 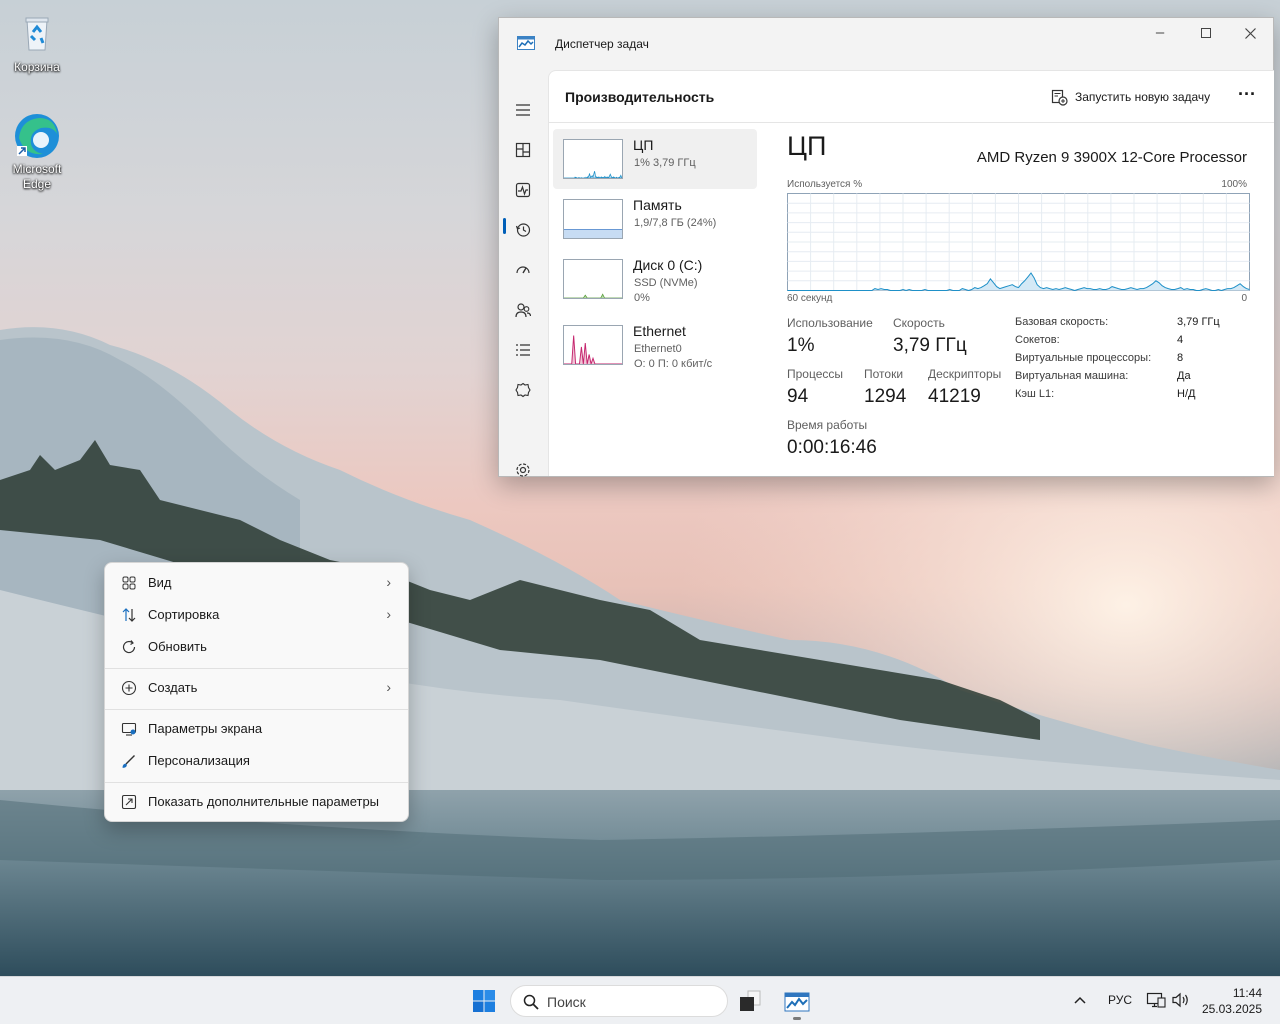 What do you see at coordinates (593, 295) in the screenshot?
I see `disk-thumbnail-line` at bounding box center [593, 295].